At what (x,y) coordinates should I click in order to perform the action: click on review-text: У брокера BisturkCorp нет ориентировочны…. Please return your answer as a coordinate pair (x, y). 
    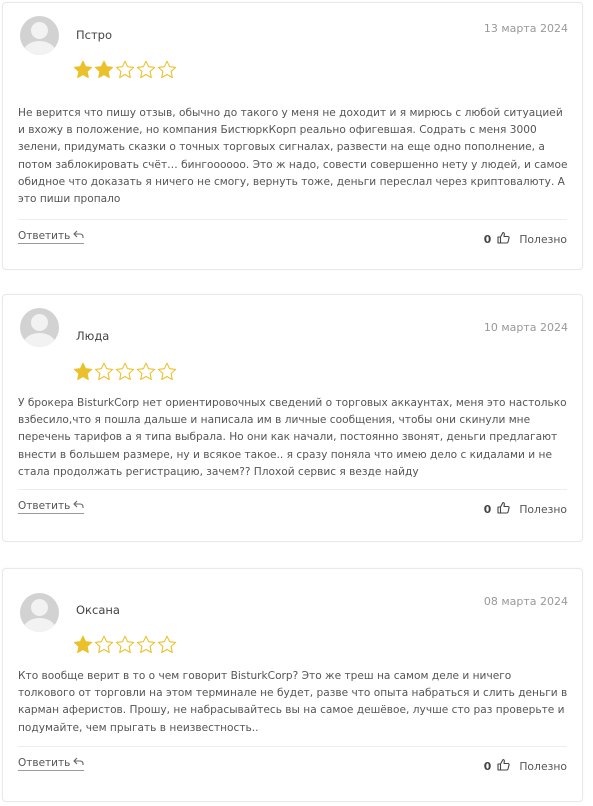
    Looking at the image, I should click on (292, 437).